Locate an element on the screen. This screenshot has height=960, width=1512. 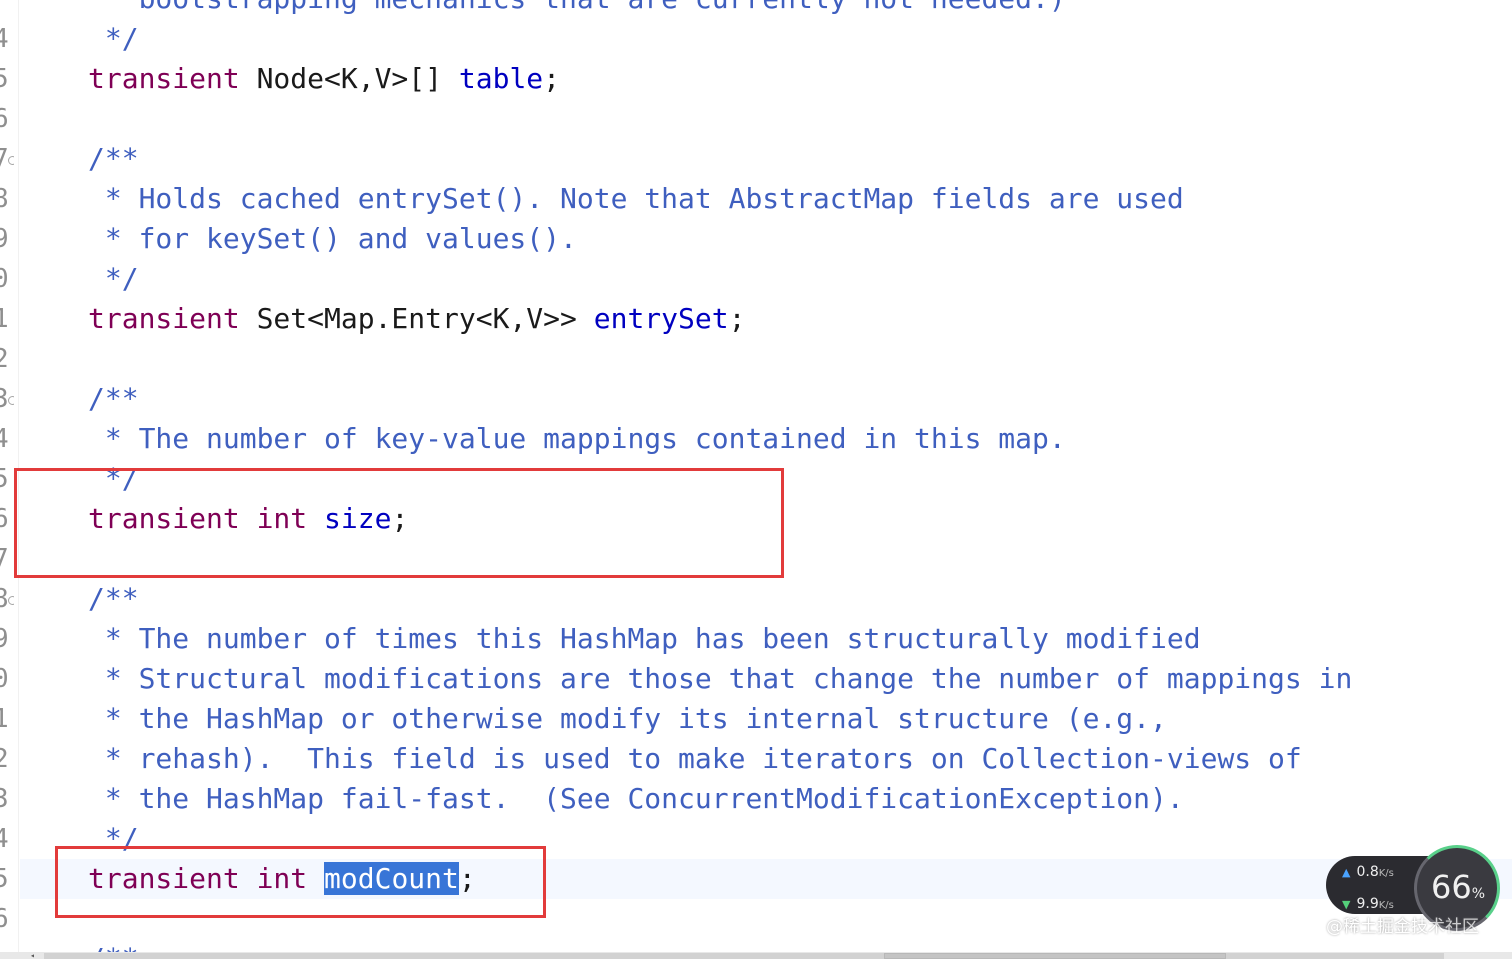
code-line: transient Node<K,V>[] table; is located at coordinates (324, 79).